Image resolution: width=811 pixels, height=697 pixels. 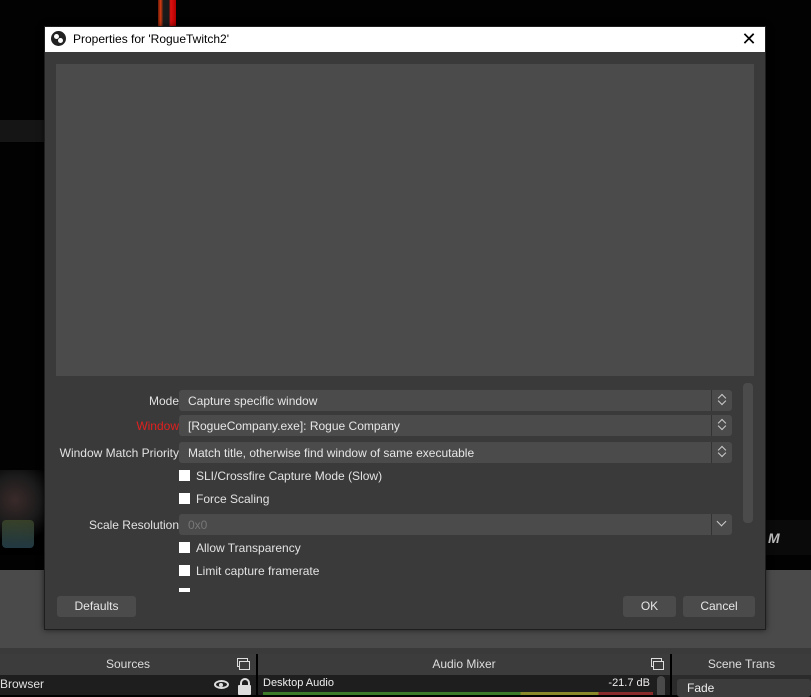 I want to click on preview-logo-image: M, so click(x=788, y=537).